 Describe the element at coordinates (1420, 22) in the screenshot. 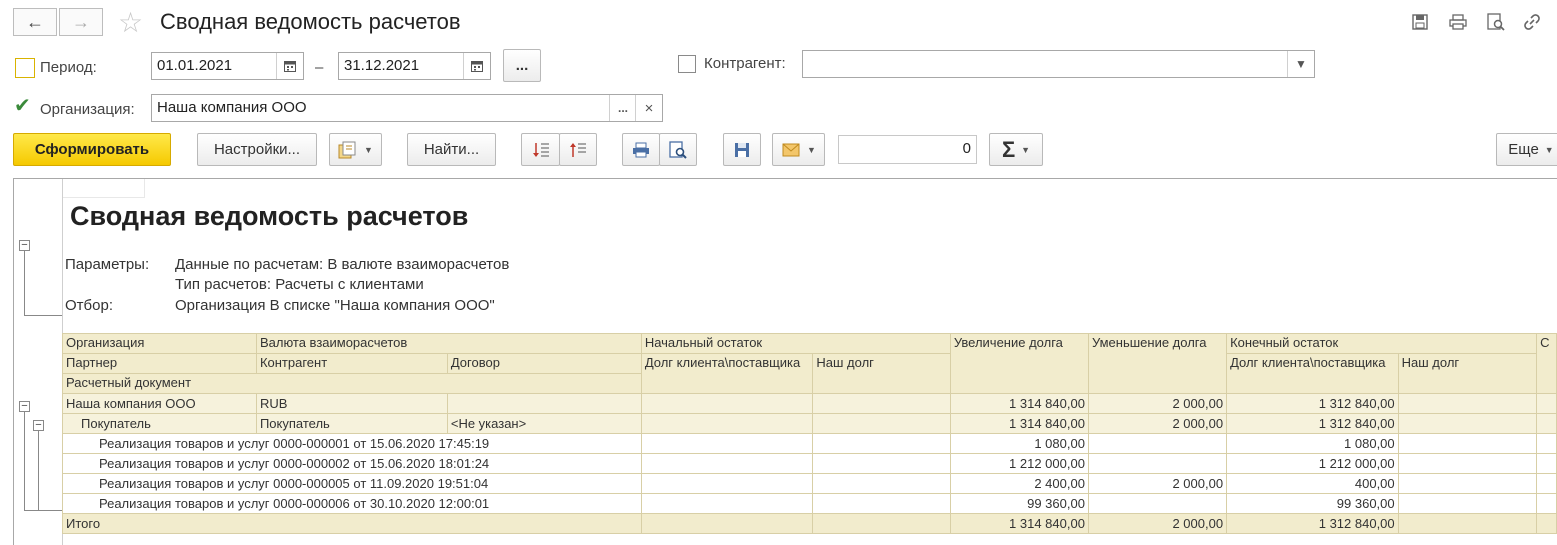

I see `save-icon` at that location.